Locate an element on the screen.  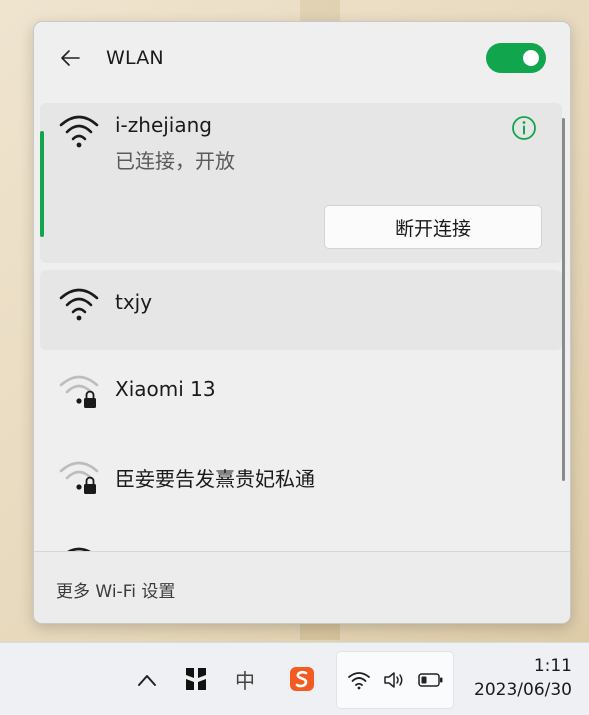
volume-icon is located at coordinates (393, 680).